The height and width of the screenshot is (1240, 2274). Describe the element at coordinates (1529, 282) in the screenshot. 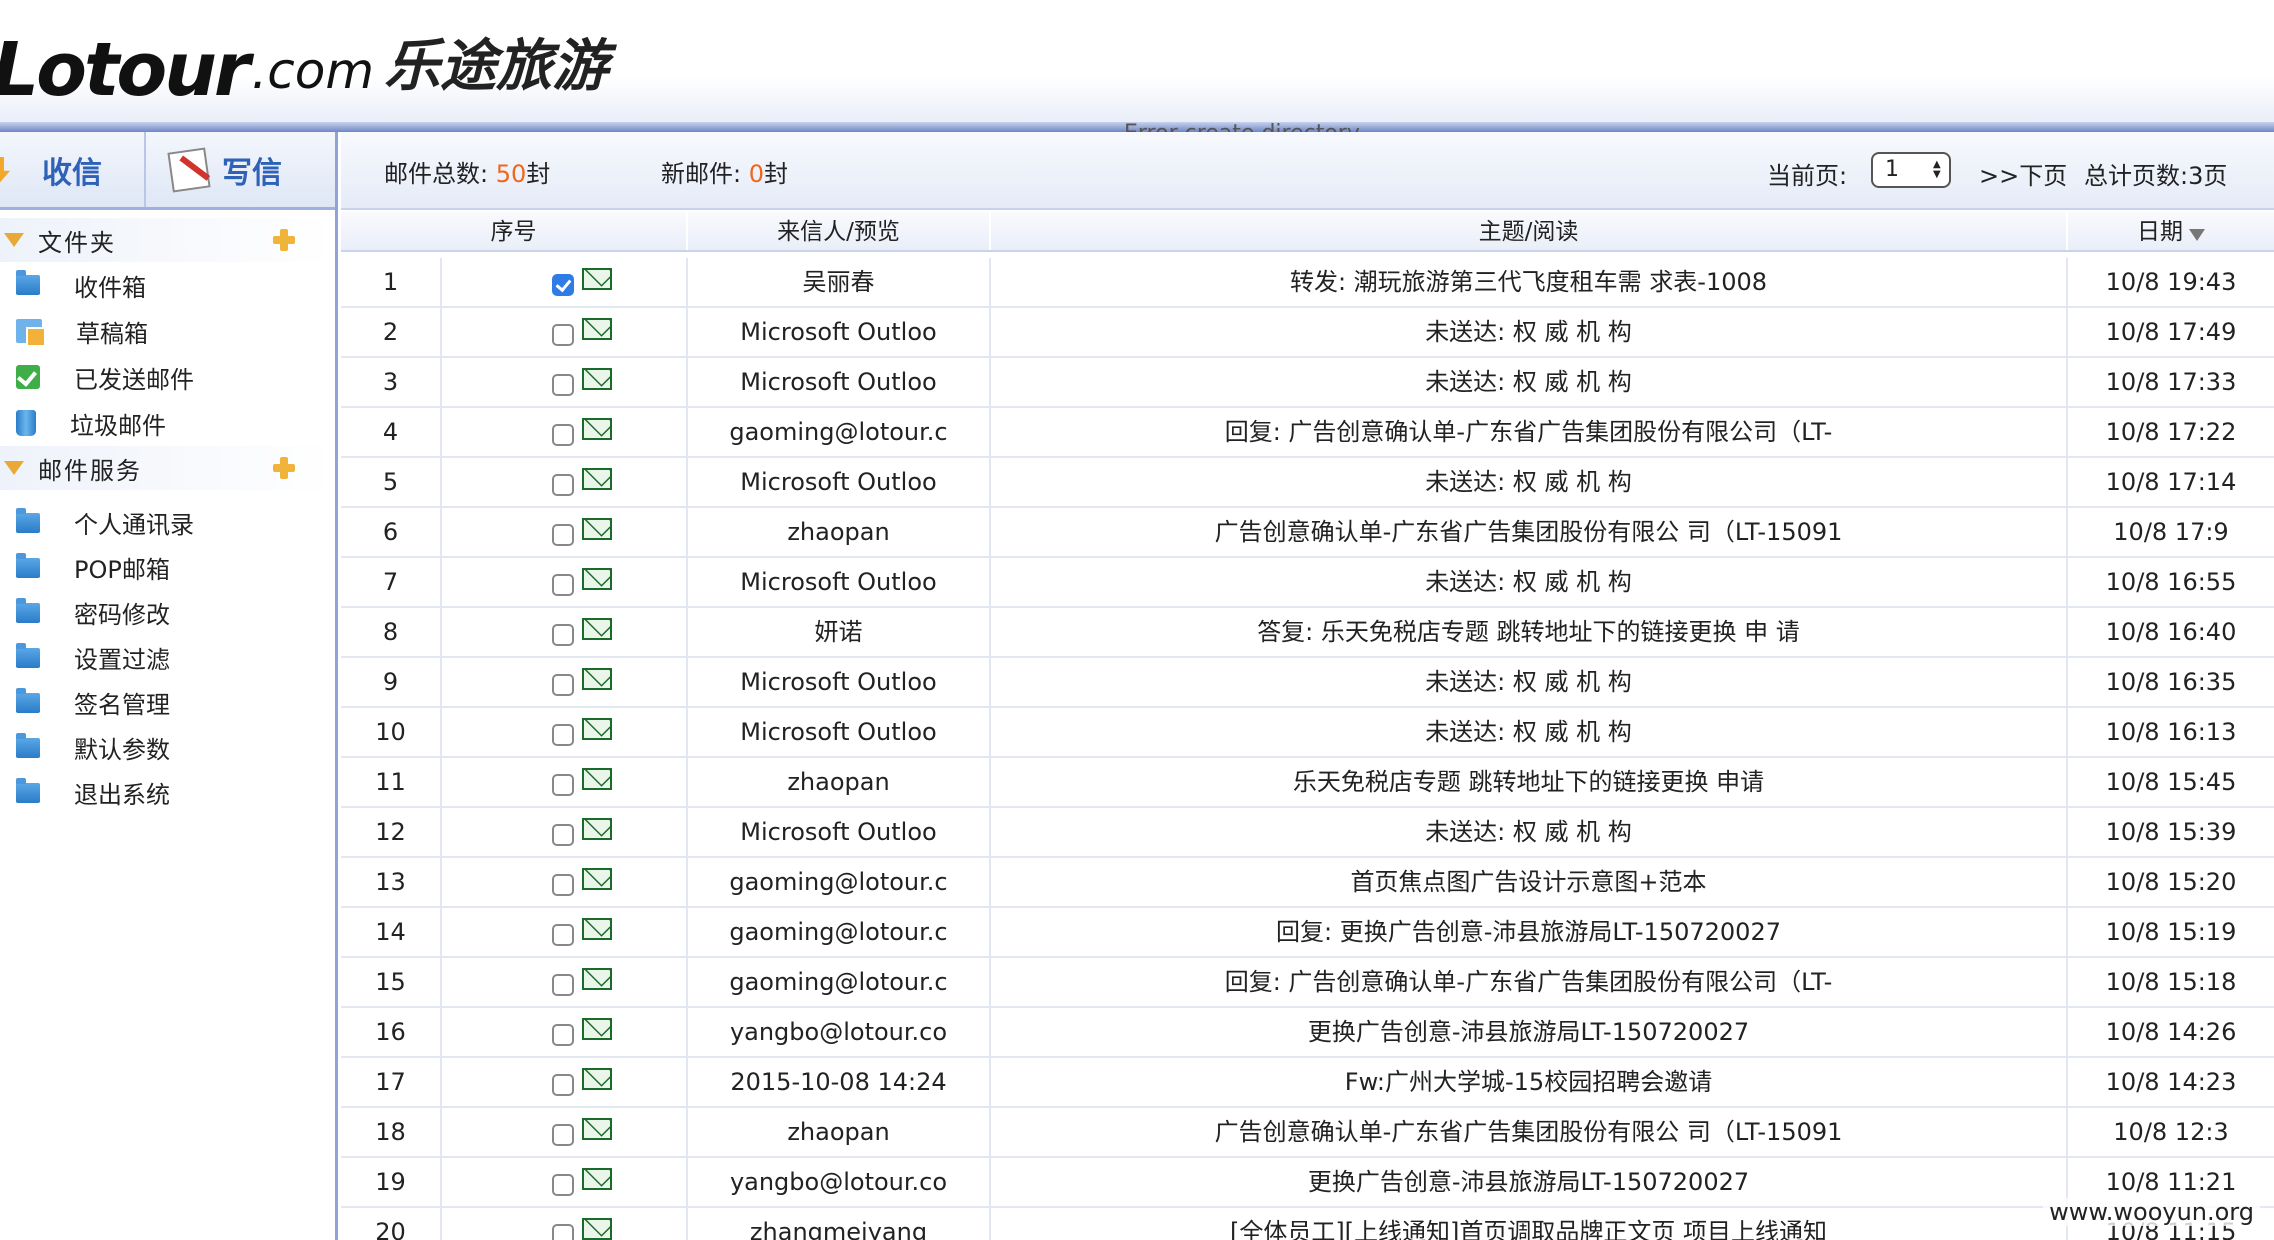

I see `row-subject: 转发: 潮玩旅游第三代飞度租车需 求表-1008` at that location.